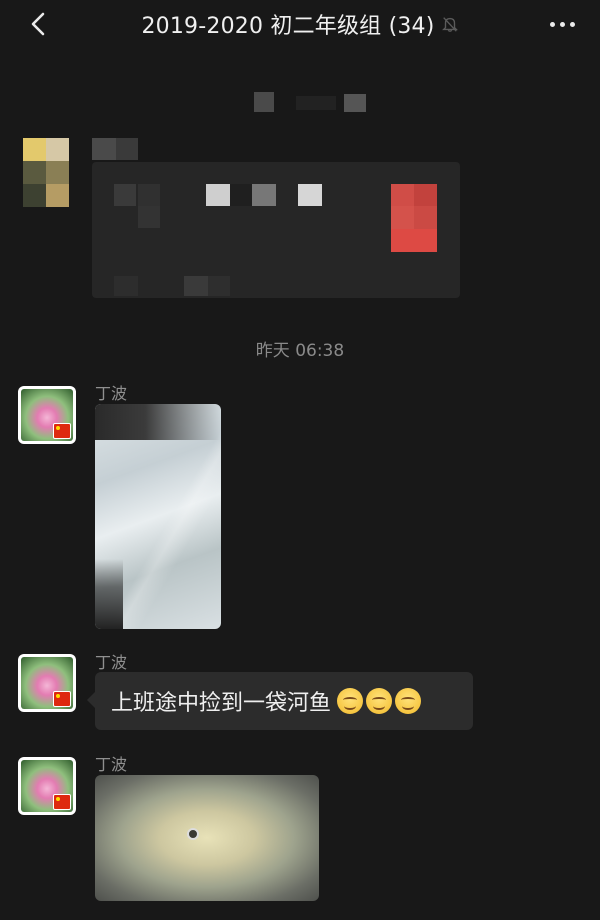  What do you see at coordinates (221, 703) in the screenshot?
I see `message-text: 上班途中捡到一袋河鱼` at bounding box center [221, 703].